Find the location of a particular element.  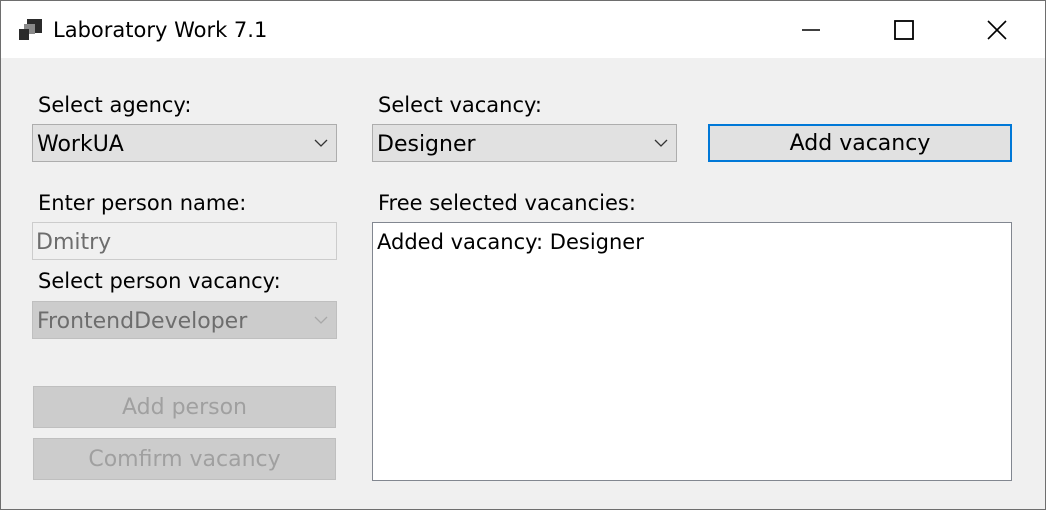

agency-label: Select agency: is located at coordinates (115, 105).